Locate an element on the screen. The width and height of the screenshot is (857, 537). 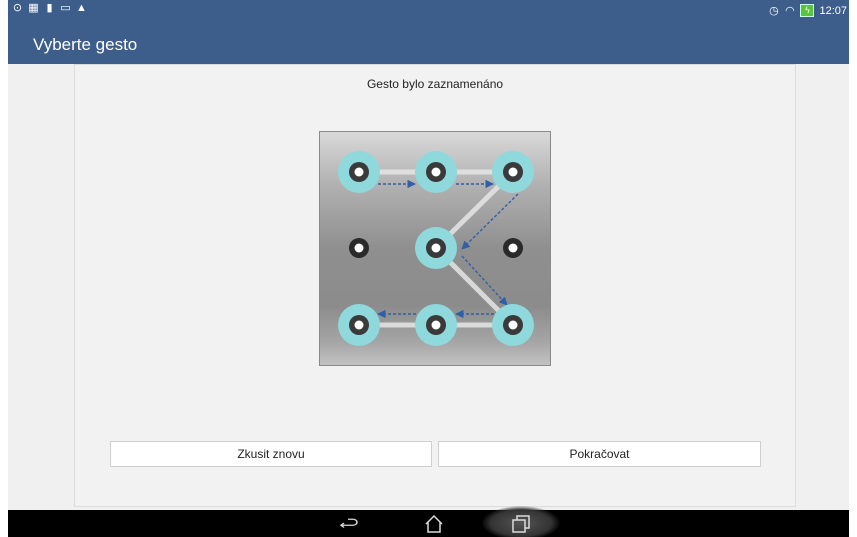
app-bar: Vyberte gesto is located at coordinates (428, 44).